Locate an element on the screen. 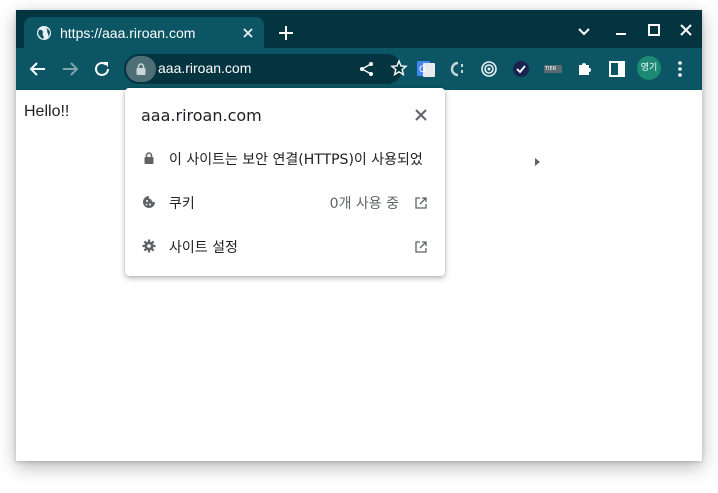 The height and width of the screenshot is (493, 718). plus-icon is located at coordinates (286, 33).